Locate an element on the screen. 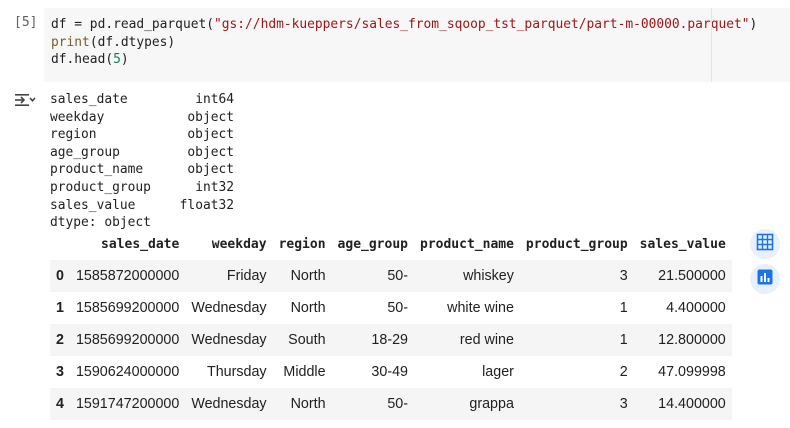 This screenshot has height=428, width=790. column-header: weekday is located at coordinates (239, 244).